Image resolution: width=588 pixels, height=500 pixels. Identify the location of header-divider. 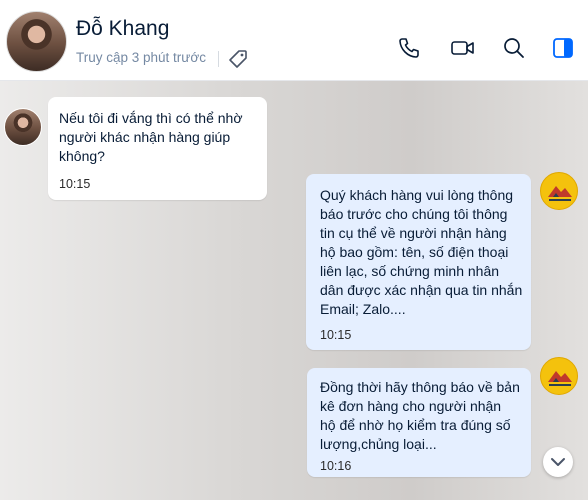
(218, 59).